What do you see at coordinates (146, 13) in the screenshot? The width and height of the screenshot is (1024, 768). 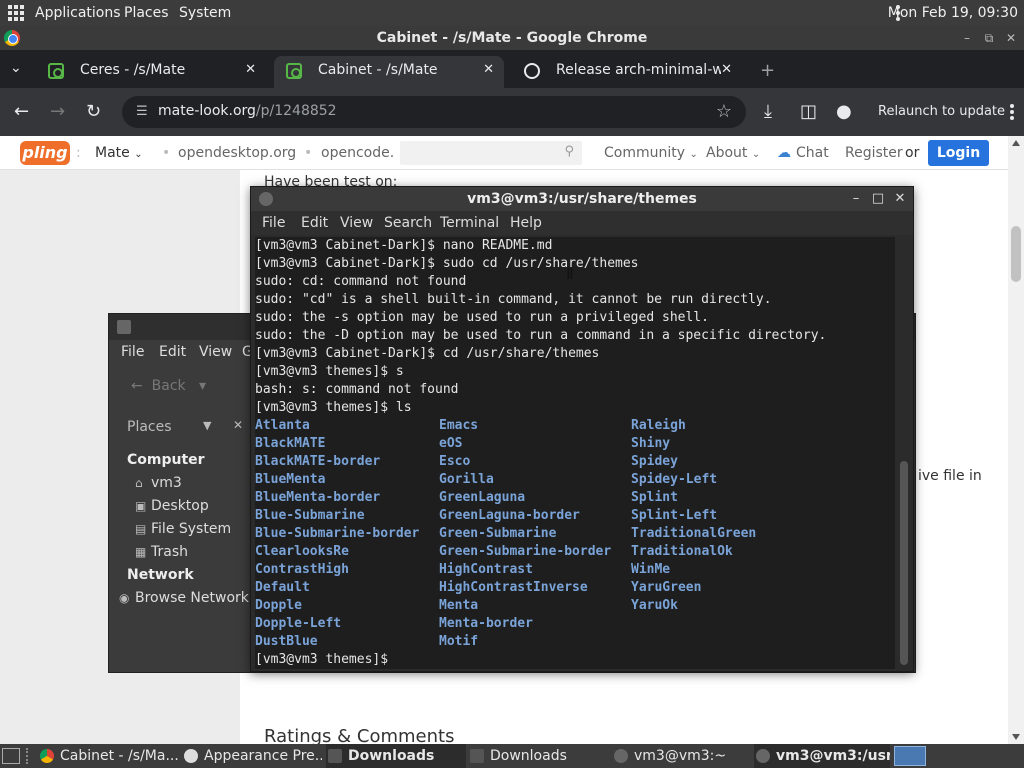 I see `menu-places: Places` at bounding box center [146, 13].